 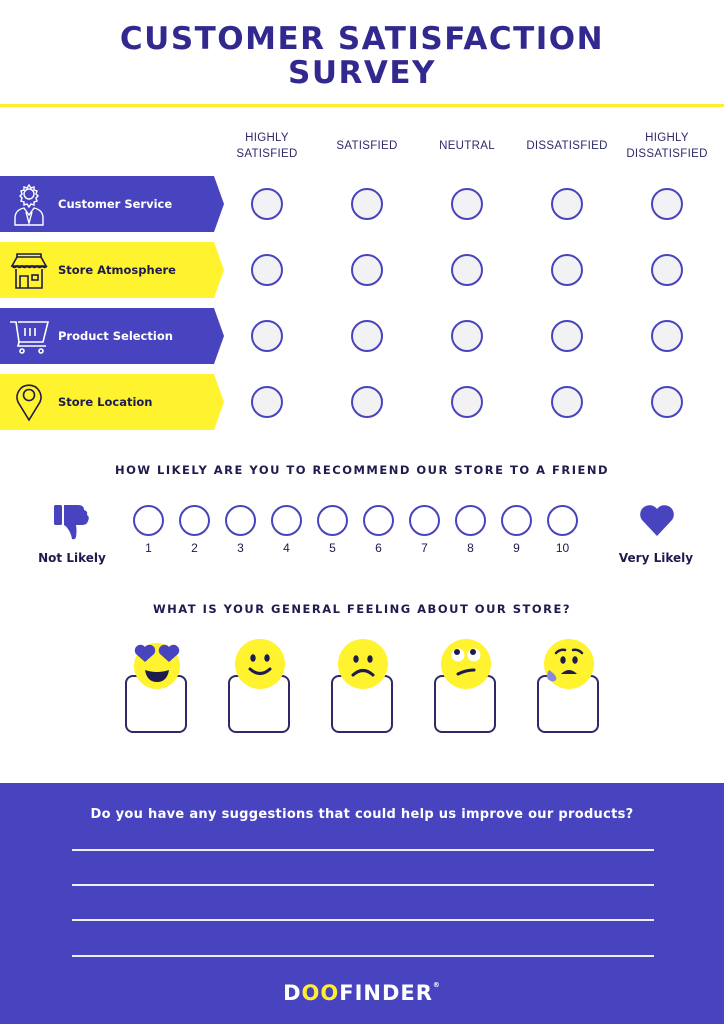 I want to click on recommend-option-label: 10, so click(x=562, y=548).